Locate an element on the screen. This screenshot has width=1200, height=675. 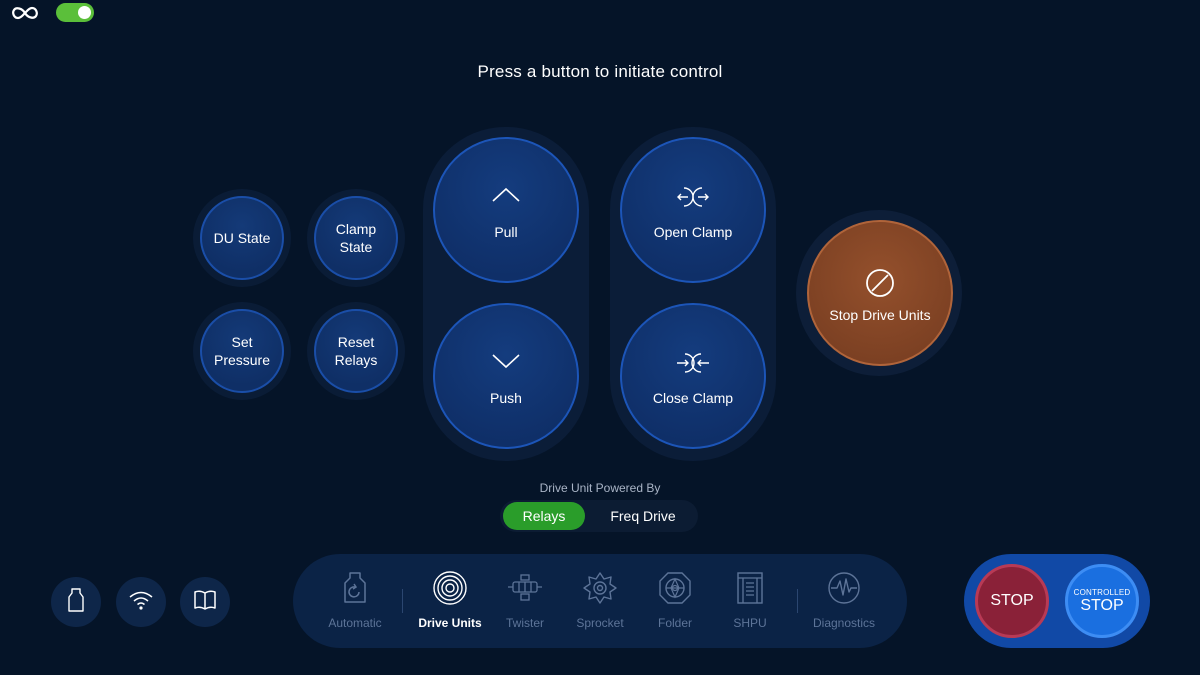
controlled-label: CONTROLLED is located at coordinates (1102, 592).